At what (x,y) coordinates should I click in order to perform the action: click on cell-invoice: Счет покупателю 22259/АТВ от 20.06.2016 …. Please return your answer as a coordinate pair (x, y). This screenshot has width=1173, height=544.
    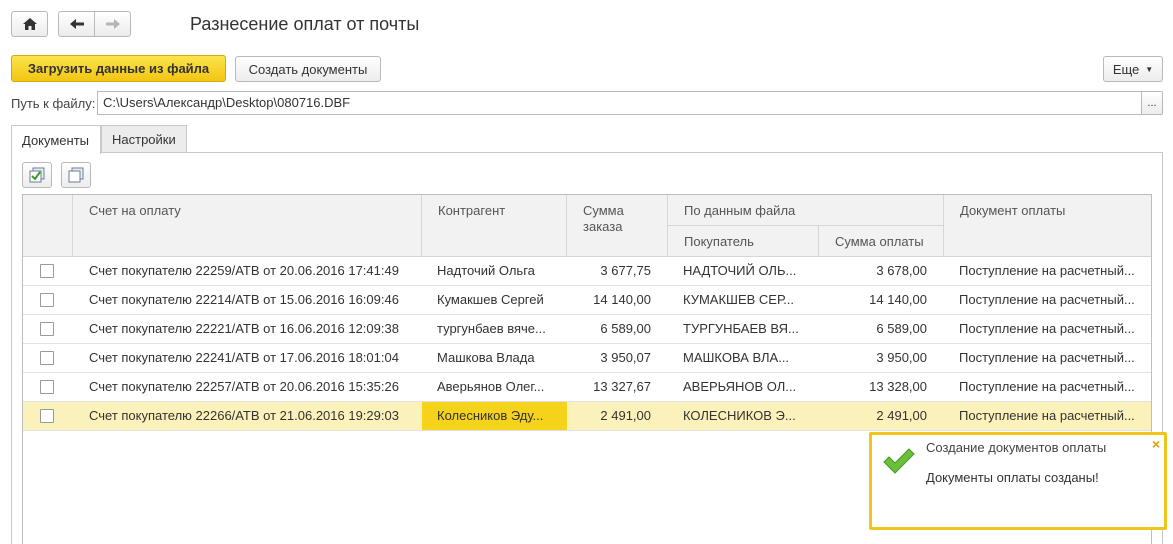
    Looking at the image, I should click on (244, 270).